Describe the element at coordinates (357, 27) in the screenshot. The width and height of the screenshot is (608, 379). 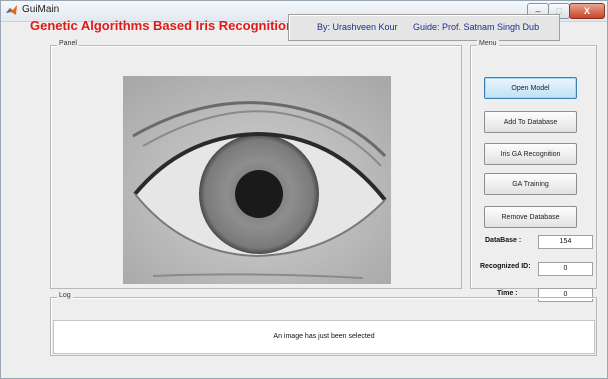
I see `author-text: By: Urashveen Kour` at that location.